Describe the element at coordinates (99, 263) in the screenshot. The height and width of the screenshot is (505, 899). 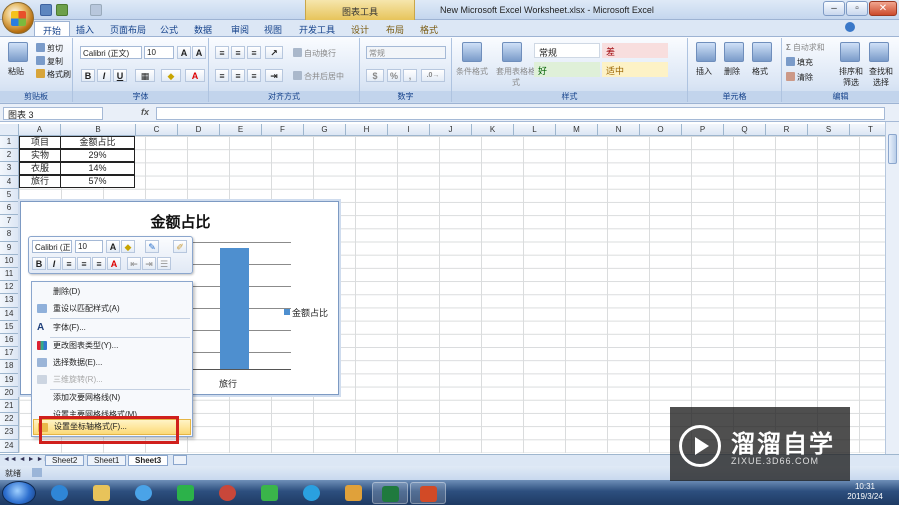
I see `mini-align-right-button: ≡` at that location.